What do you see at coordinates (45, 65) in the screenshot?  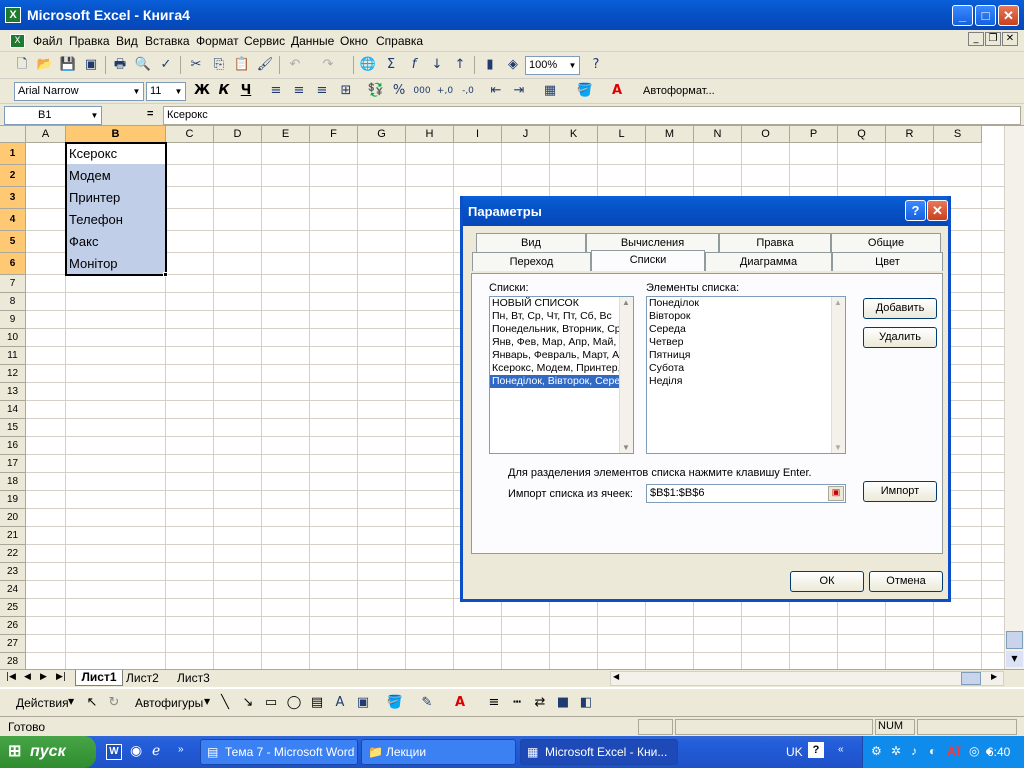 I see `open-icon: 📂` at bounding box center [45, 65].